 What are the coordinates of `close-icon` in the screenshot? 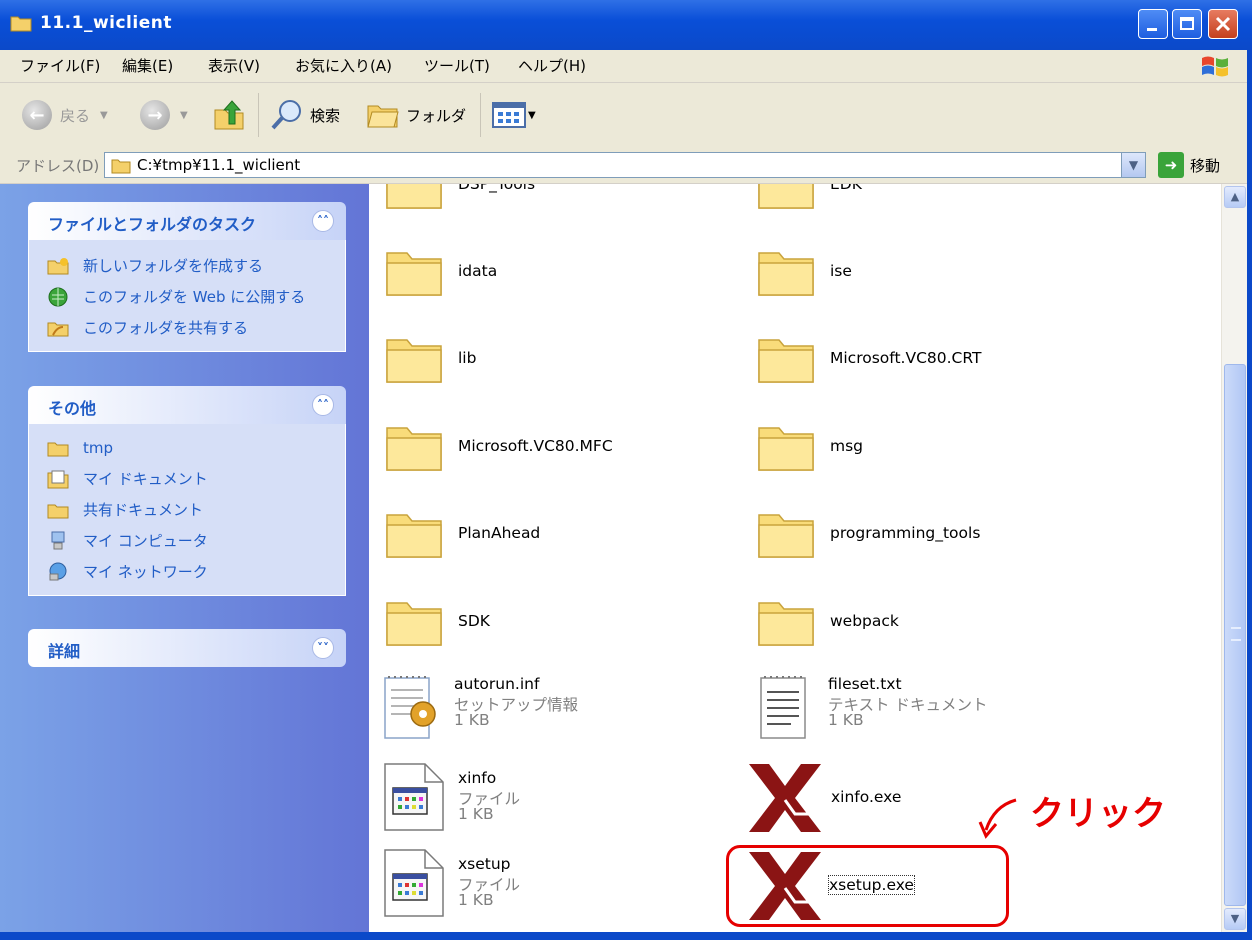 It's located at (1223, 24).